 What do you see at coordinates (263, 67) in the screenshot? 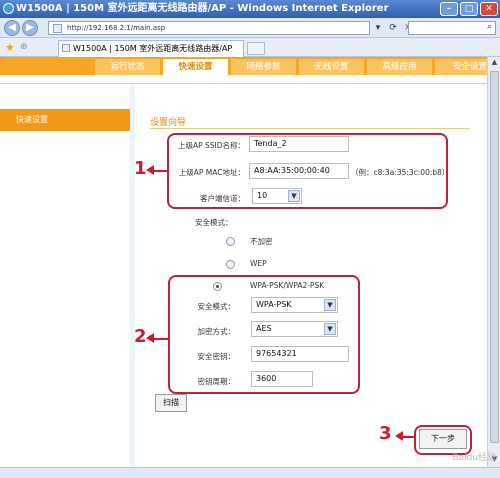
I see `nav-tab-network: 网络参数` at bounding box center [263, 67].